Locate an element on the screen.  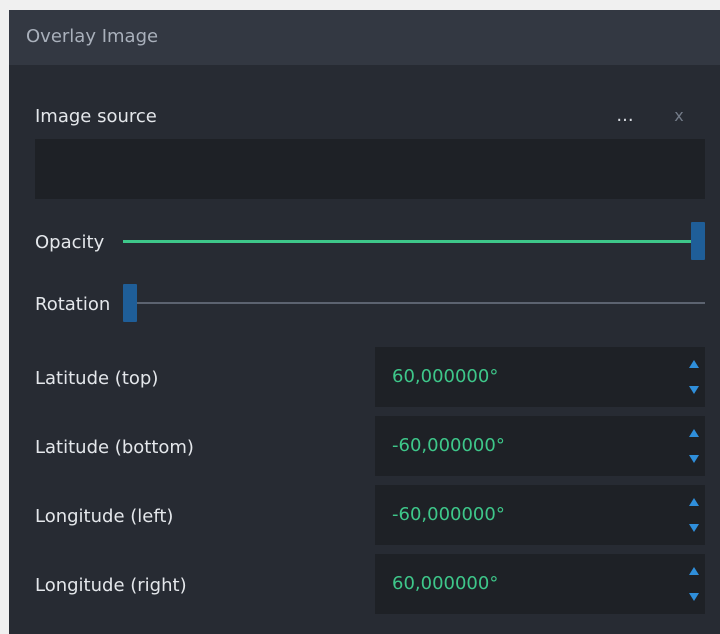
opacity-slider is located at coordinates (414, 241).